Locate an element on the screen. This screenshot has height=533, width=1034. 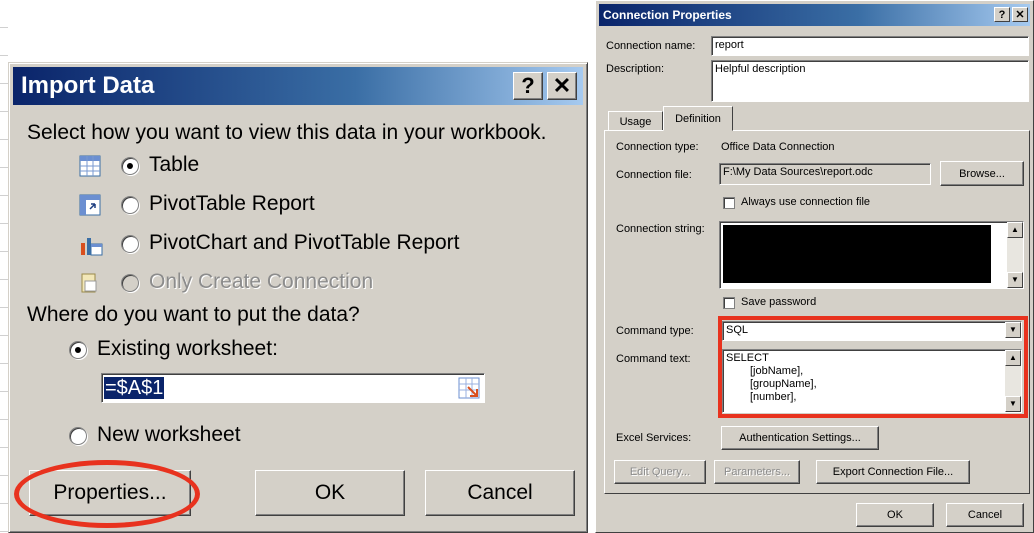
pivotchart-radio is located at coordinates (130, 244).